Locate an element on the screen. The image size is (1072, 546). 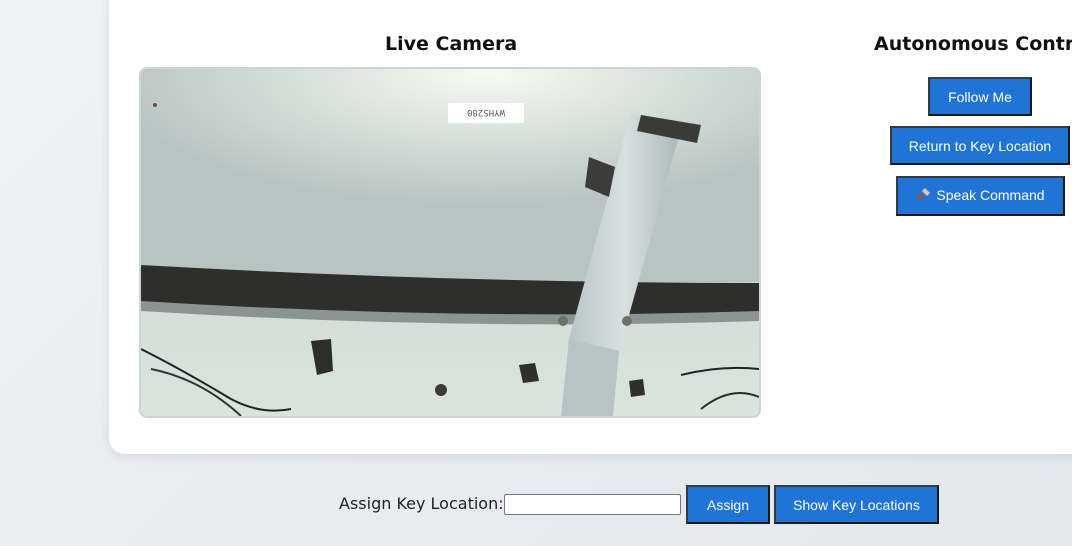
autonomous-control-title: Autonomous Control is located at coordinates (973, 44).